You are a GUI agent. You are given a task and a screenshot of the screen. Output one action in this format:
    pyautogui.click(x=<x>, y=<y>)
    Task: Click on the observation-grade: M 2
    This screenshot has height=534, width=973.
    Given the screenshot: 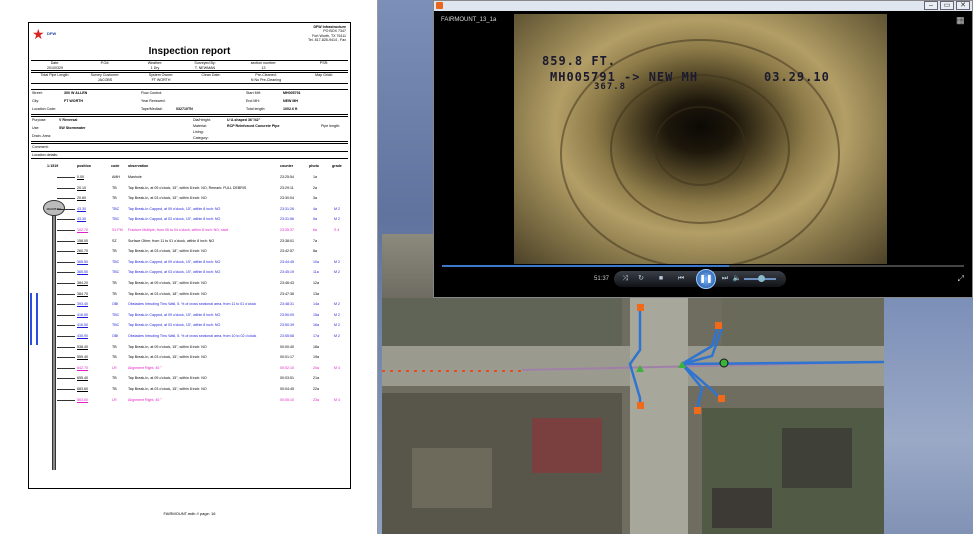 What is the action you would take?
    pyautogui.click(x=337, y=336)
    